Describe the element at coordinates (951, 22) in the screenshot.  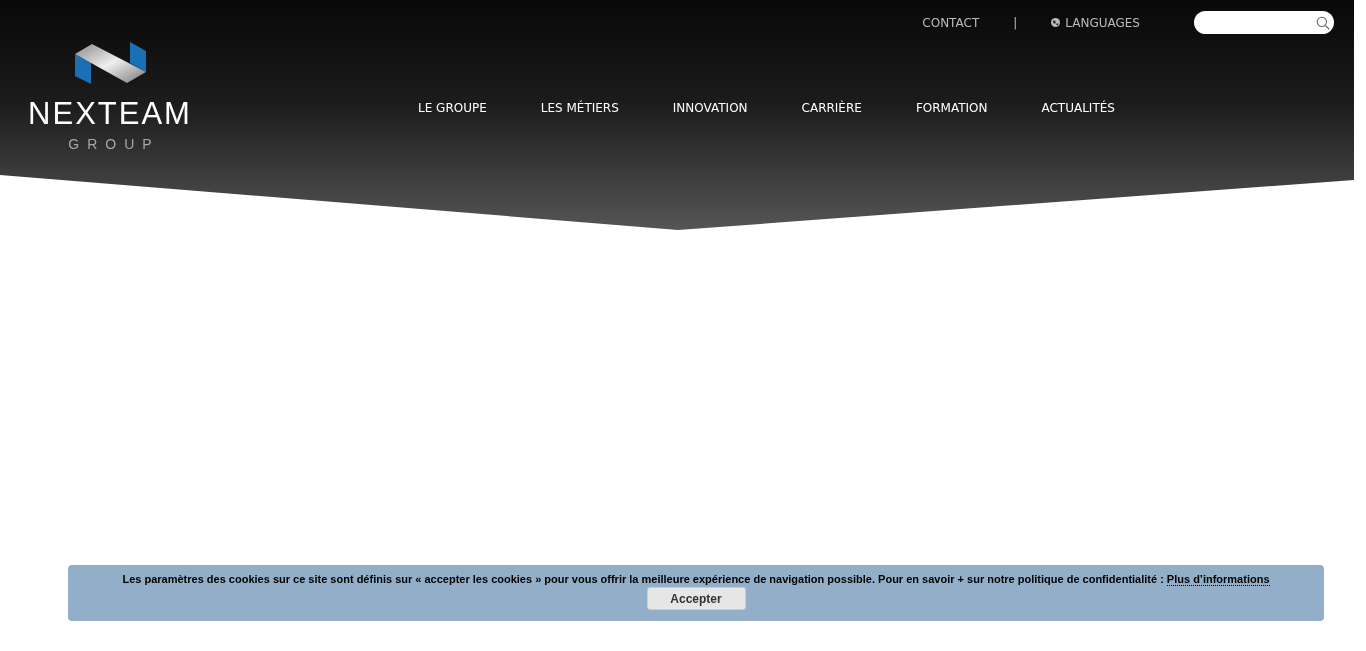
I see `contact-link: CONTACT` at that location.